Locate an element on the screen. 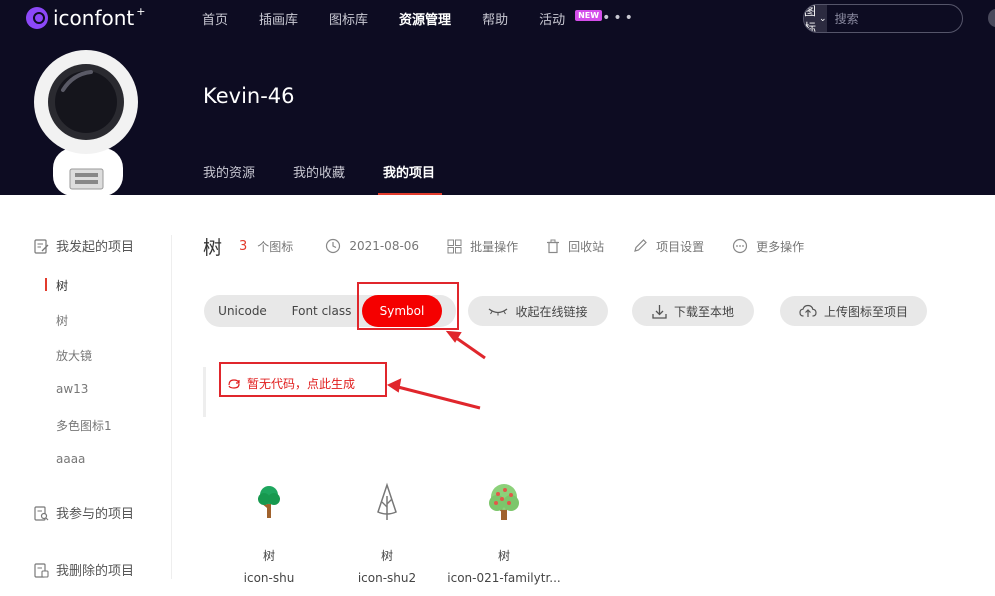 The image size is (995, 596). mode-unicode: Unicode is located at coordinates (242, 311).